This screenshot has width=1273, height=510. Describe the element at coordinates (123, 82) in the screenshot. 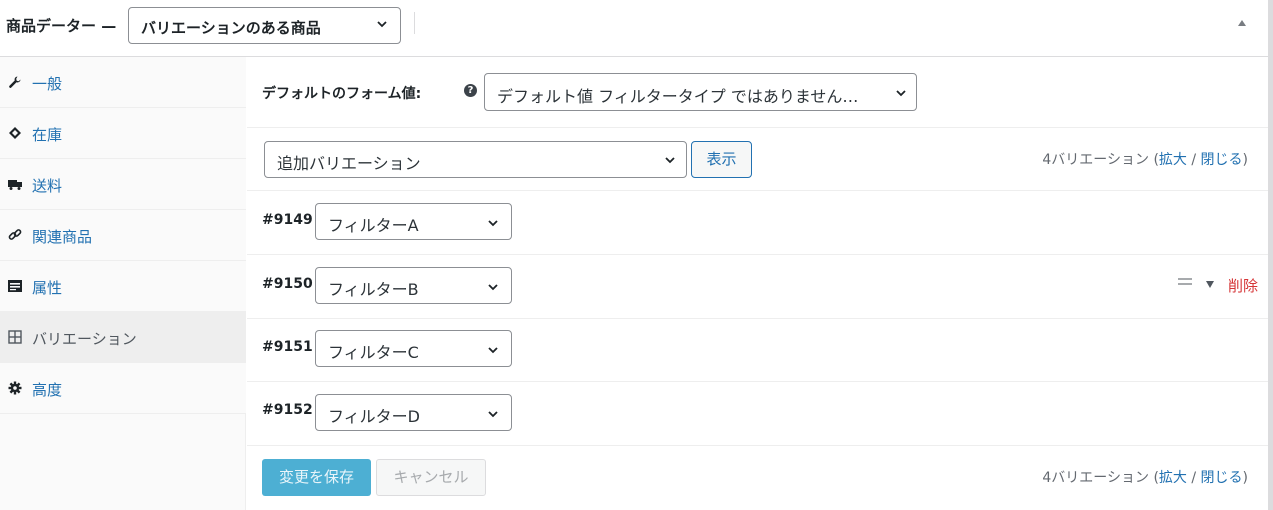

I see `tab-general: 一般` at that location.